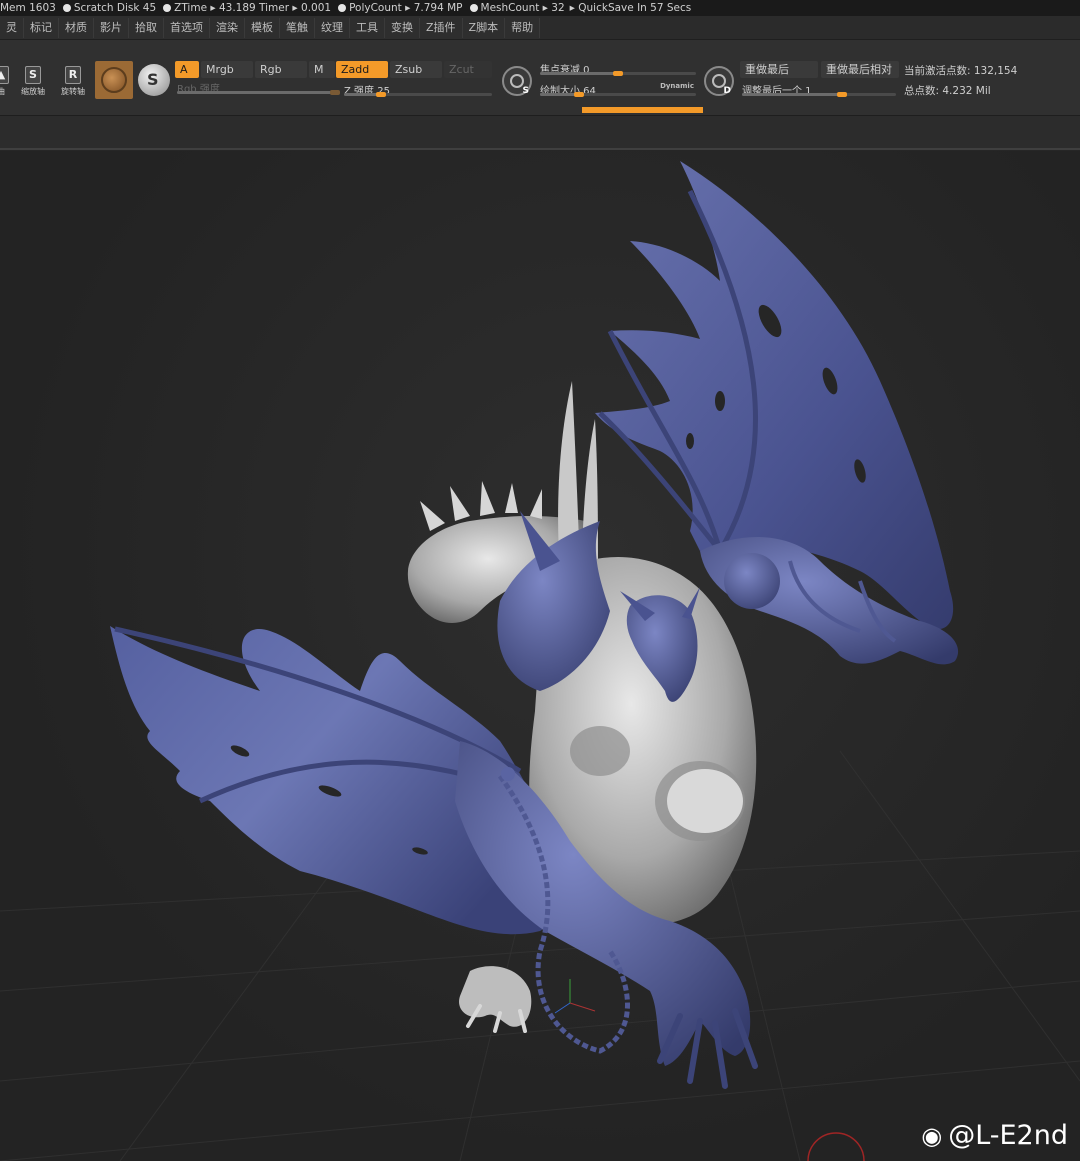 The height and width of the screenshot is (1161, 1080). I want to click on chain-orb, so click(508, 774).